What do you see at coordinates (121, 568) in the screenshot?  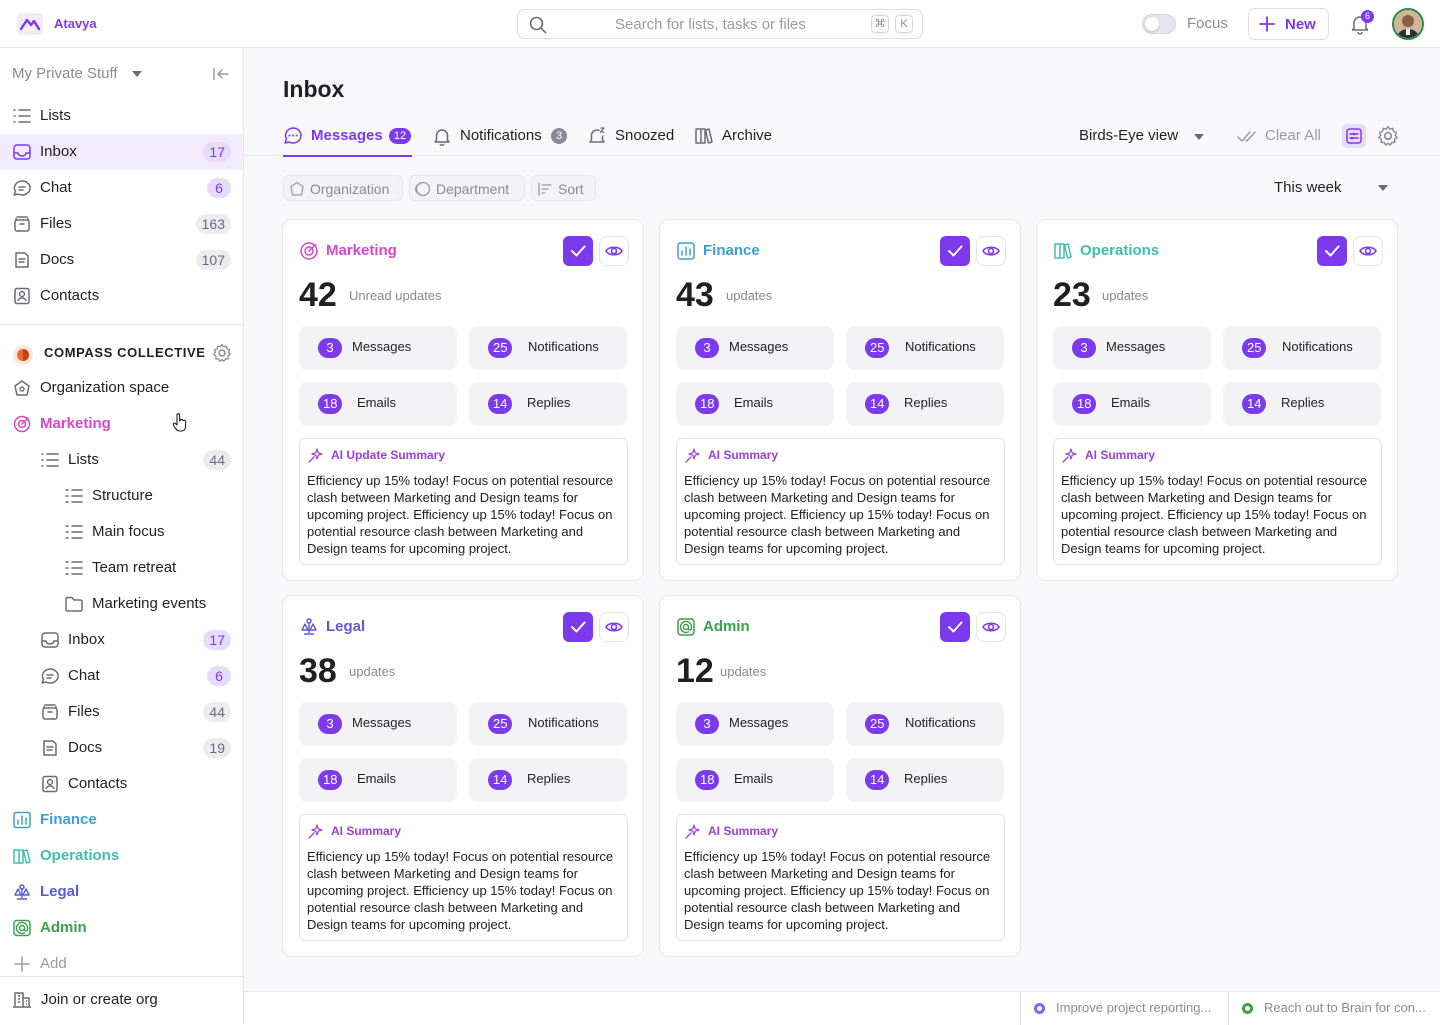 I see `sidebar-item-team-retreat: Team retreat` at bounding box center [121, 568].